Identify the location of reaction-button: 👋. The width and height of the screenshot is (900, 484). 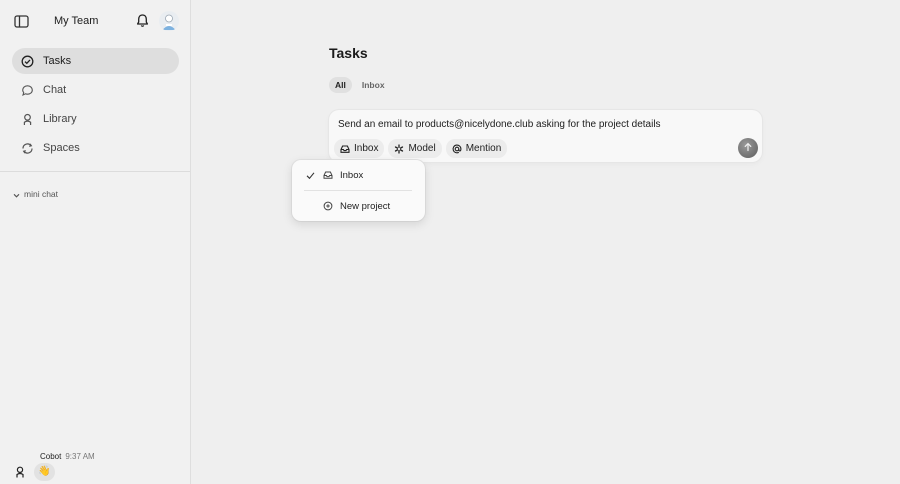
(44, 472).